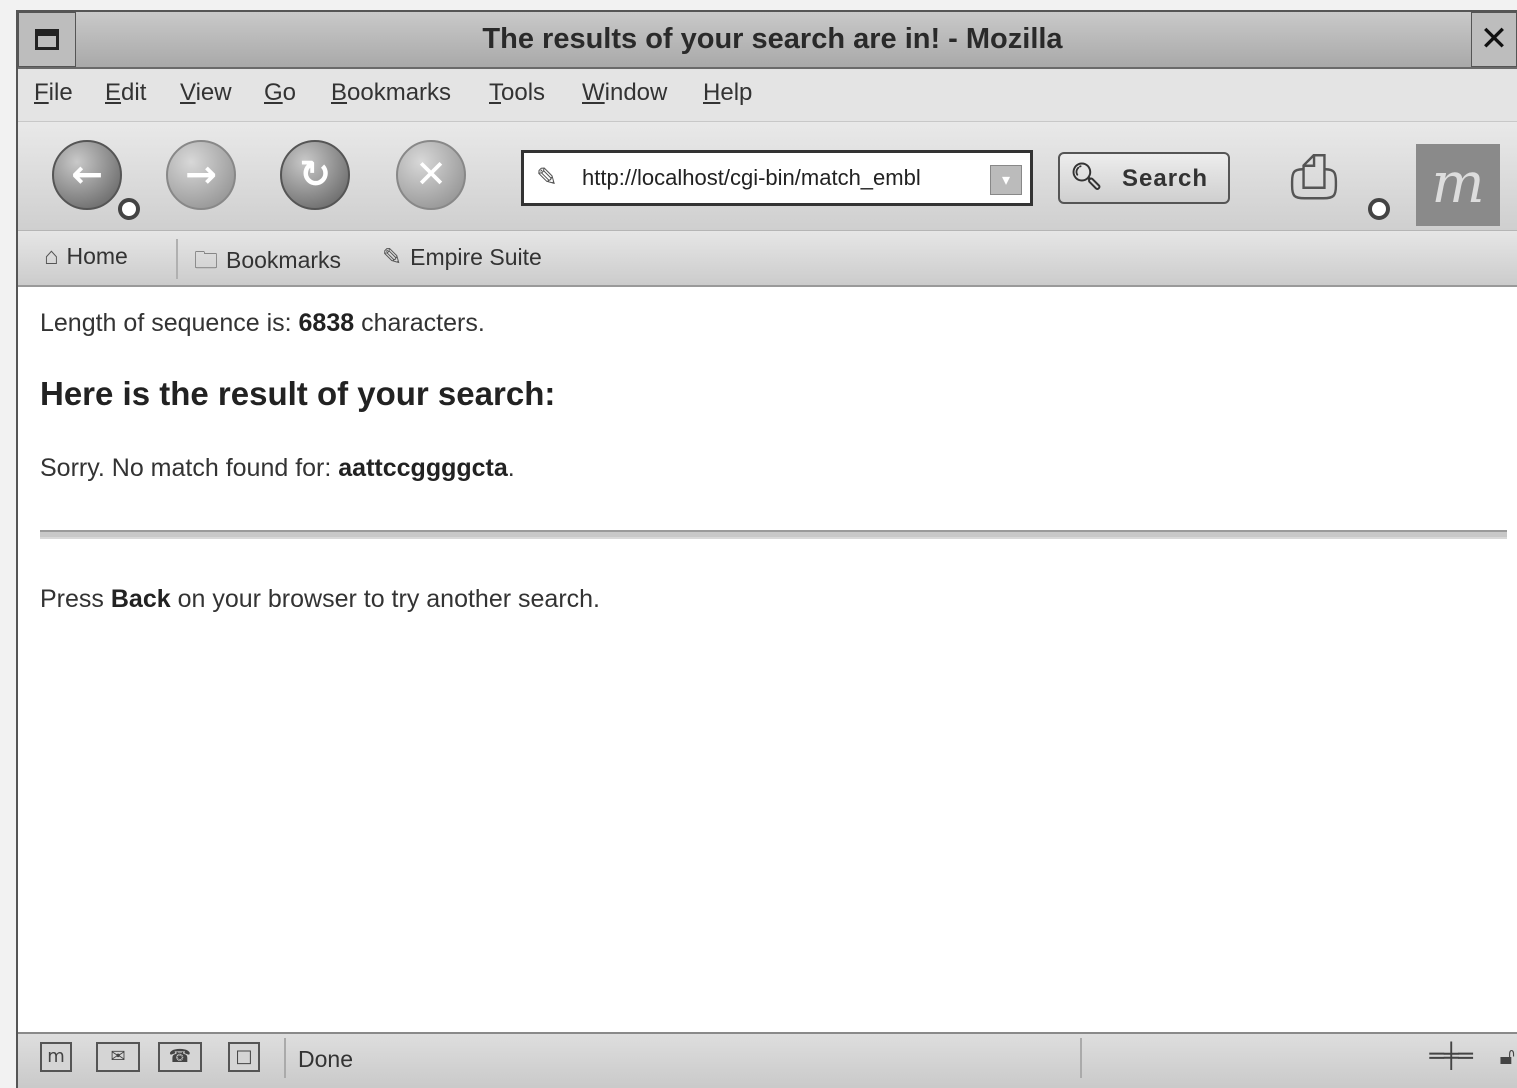 This screenshot has height=1088, width=1517. Describe the element at coordinates (285, 1058) in the screenshot. I see `status-separator` at that location.